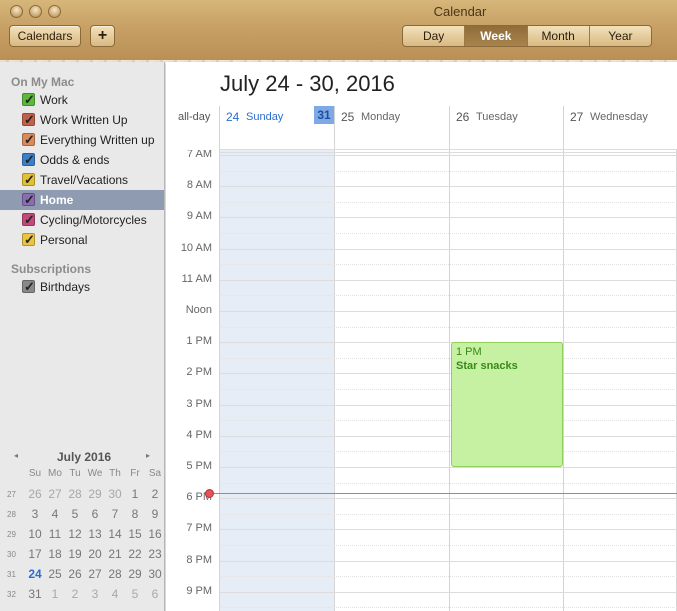  What do you see at coordinates (11, 574) in the screenshot?
I see `mini-week-number: 31` at bounding box center [11, 574].